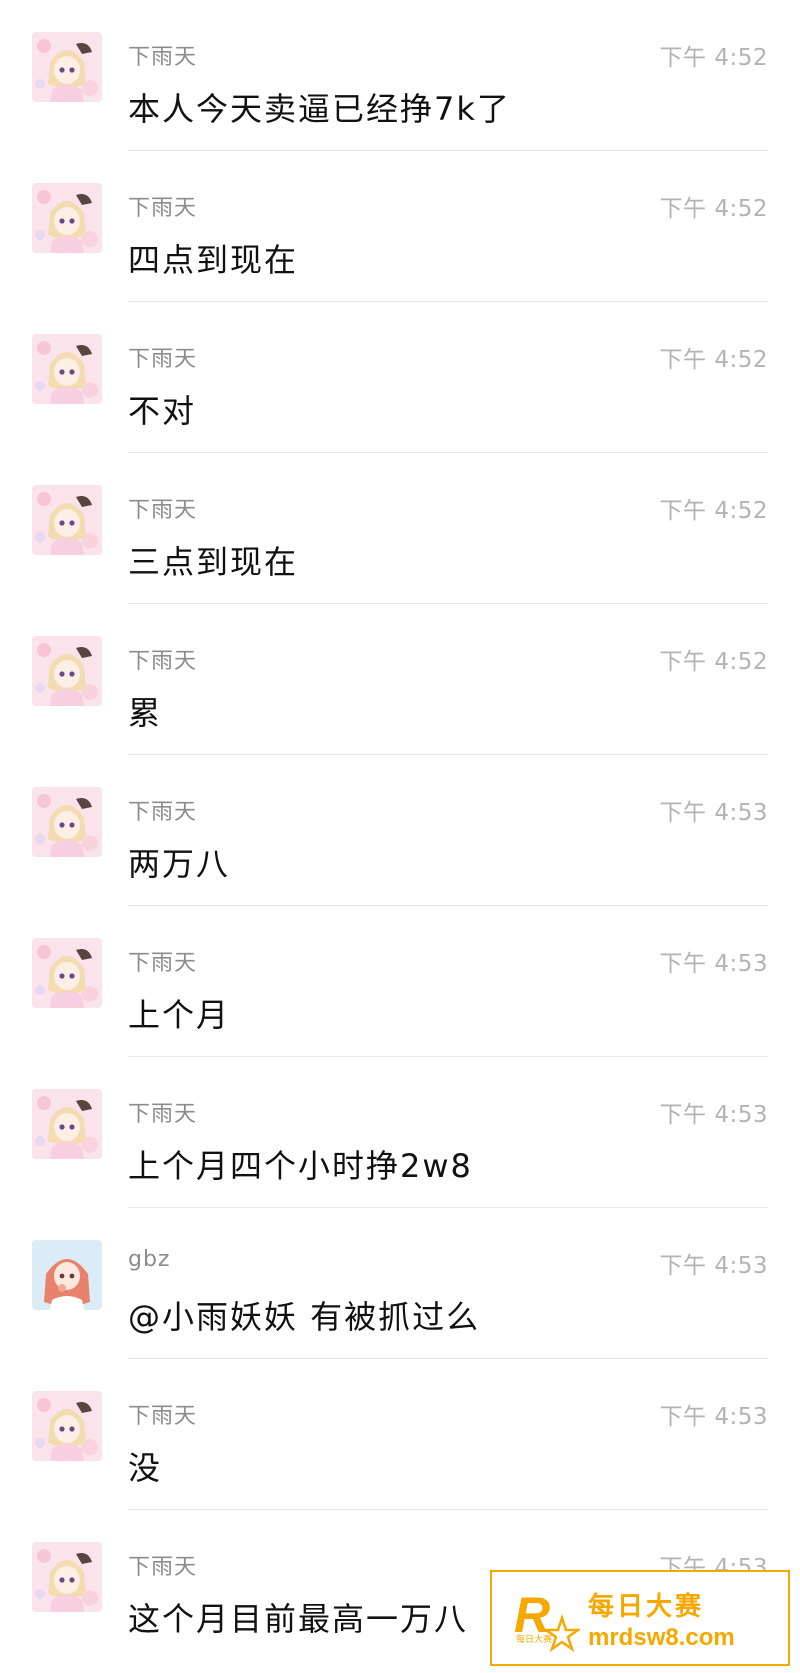 The height and width of the screenshot is (1673, 800). I want to click on red-hair-girl-avatar-icon, so click(67, 1275).